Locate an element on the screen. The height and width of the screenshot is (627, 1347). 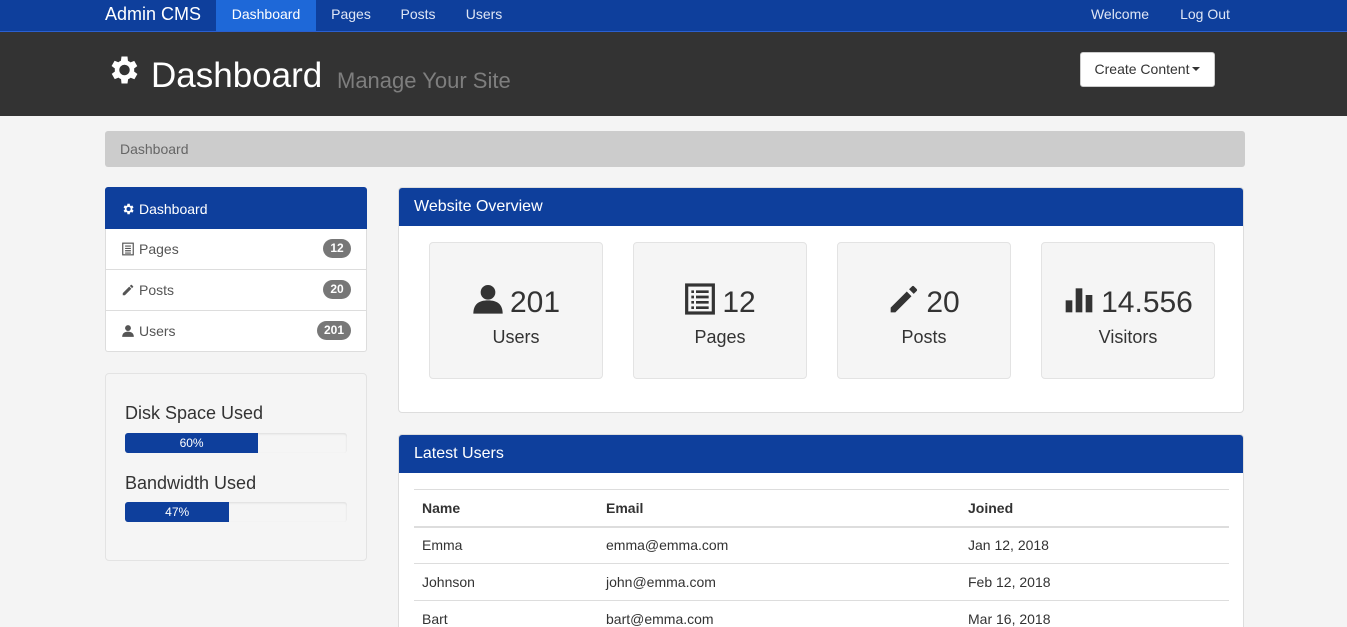
pages-count-badge: 12 is located at coordinates (337, 248).